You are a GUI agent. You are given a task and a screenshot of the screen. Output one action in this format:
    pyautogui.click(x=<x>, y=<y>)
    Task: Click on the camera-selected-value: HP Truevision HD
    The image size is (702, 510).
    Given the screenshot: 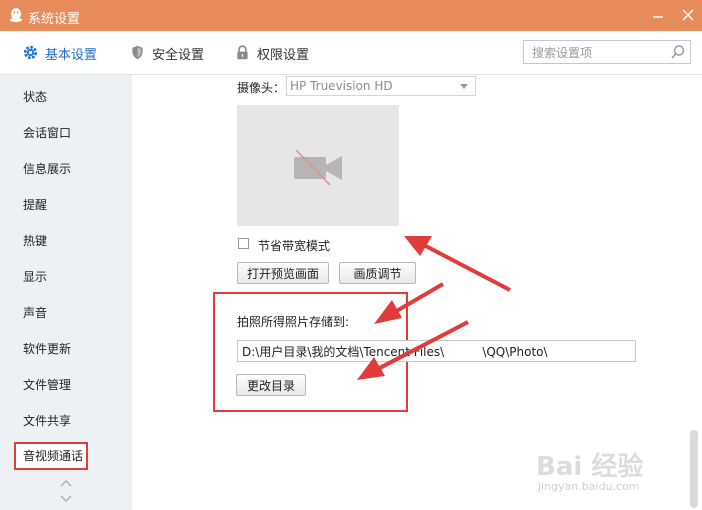 What is the action you would take?
    pyautogui.click(x=341, y=86)
    